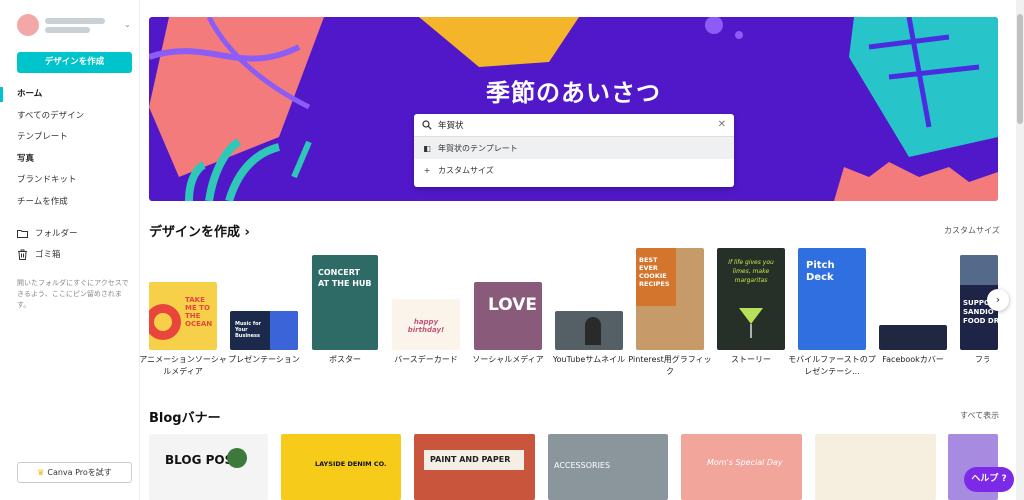 Image resolution: width=1024 pixels, height=500 pixels. Describe the element at coordinates (741, 467) in the screenshot. I see `blog-banner-5: Mom's Special Day` at that location.